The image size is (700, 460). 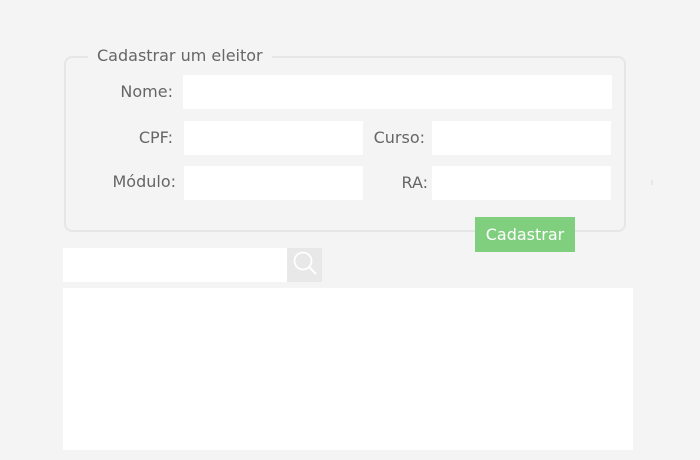 I want to click on modulo-label: Módulo:, so click(x=144, y=181).